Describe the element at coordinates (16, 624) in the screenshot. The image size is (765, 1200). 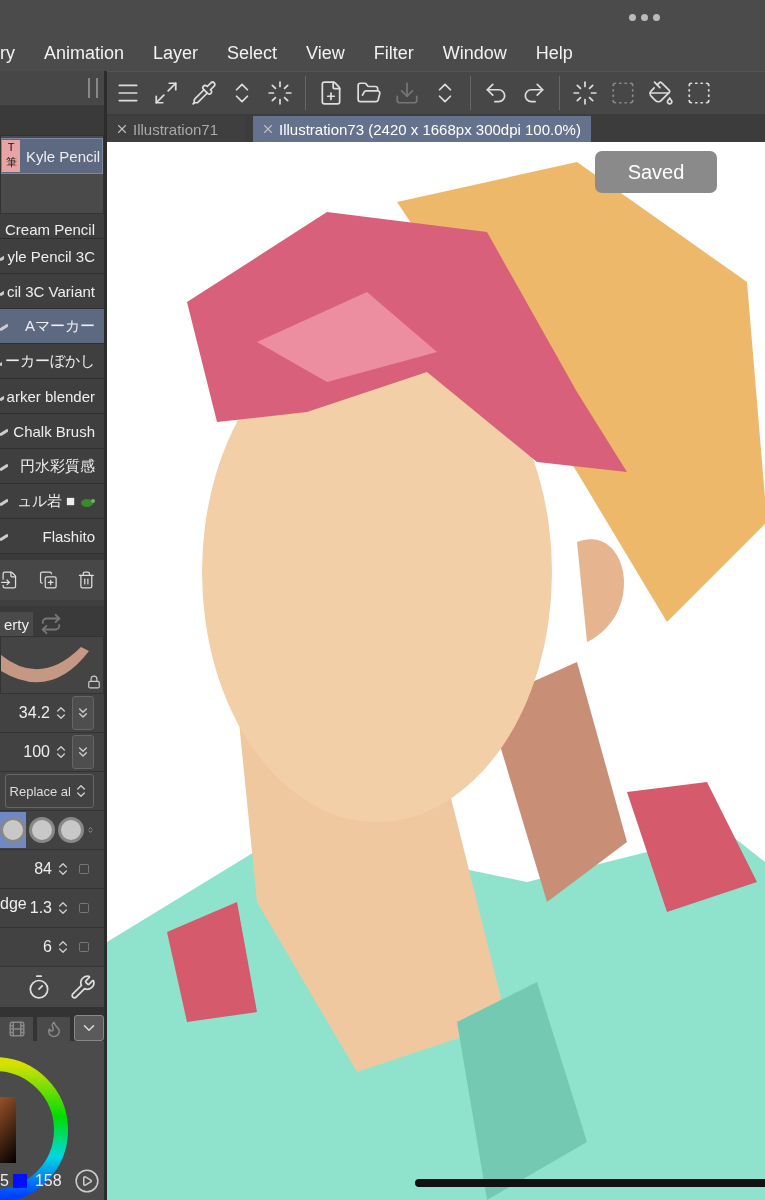
I see `property-tab: erty` at that location.